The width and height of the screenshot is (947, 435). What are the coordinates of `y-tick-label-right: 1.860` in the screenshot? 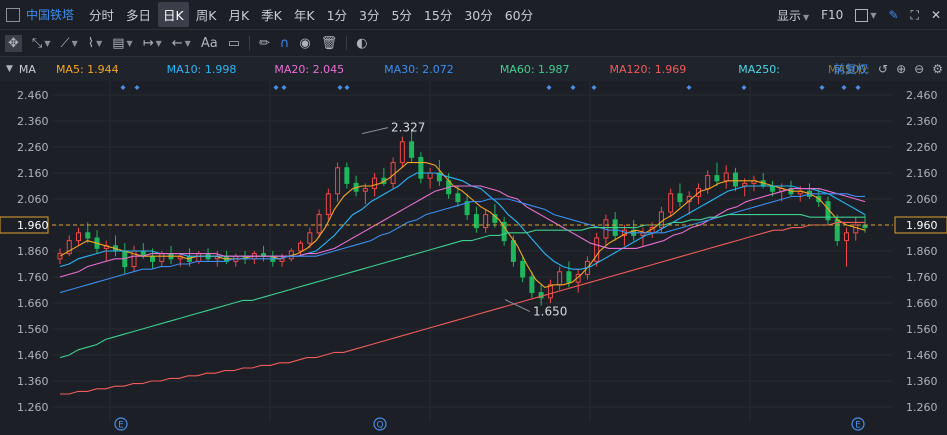 It's located at (922, 251).